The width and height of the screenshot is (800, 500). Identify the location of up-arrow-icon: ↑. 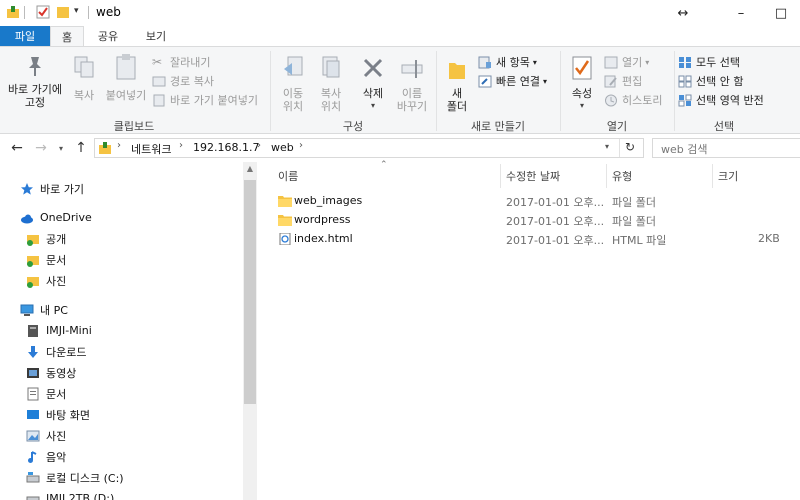
(81, 148).